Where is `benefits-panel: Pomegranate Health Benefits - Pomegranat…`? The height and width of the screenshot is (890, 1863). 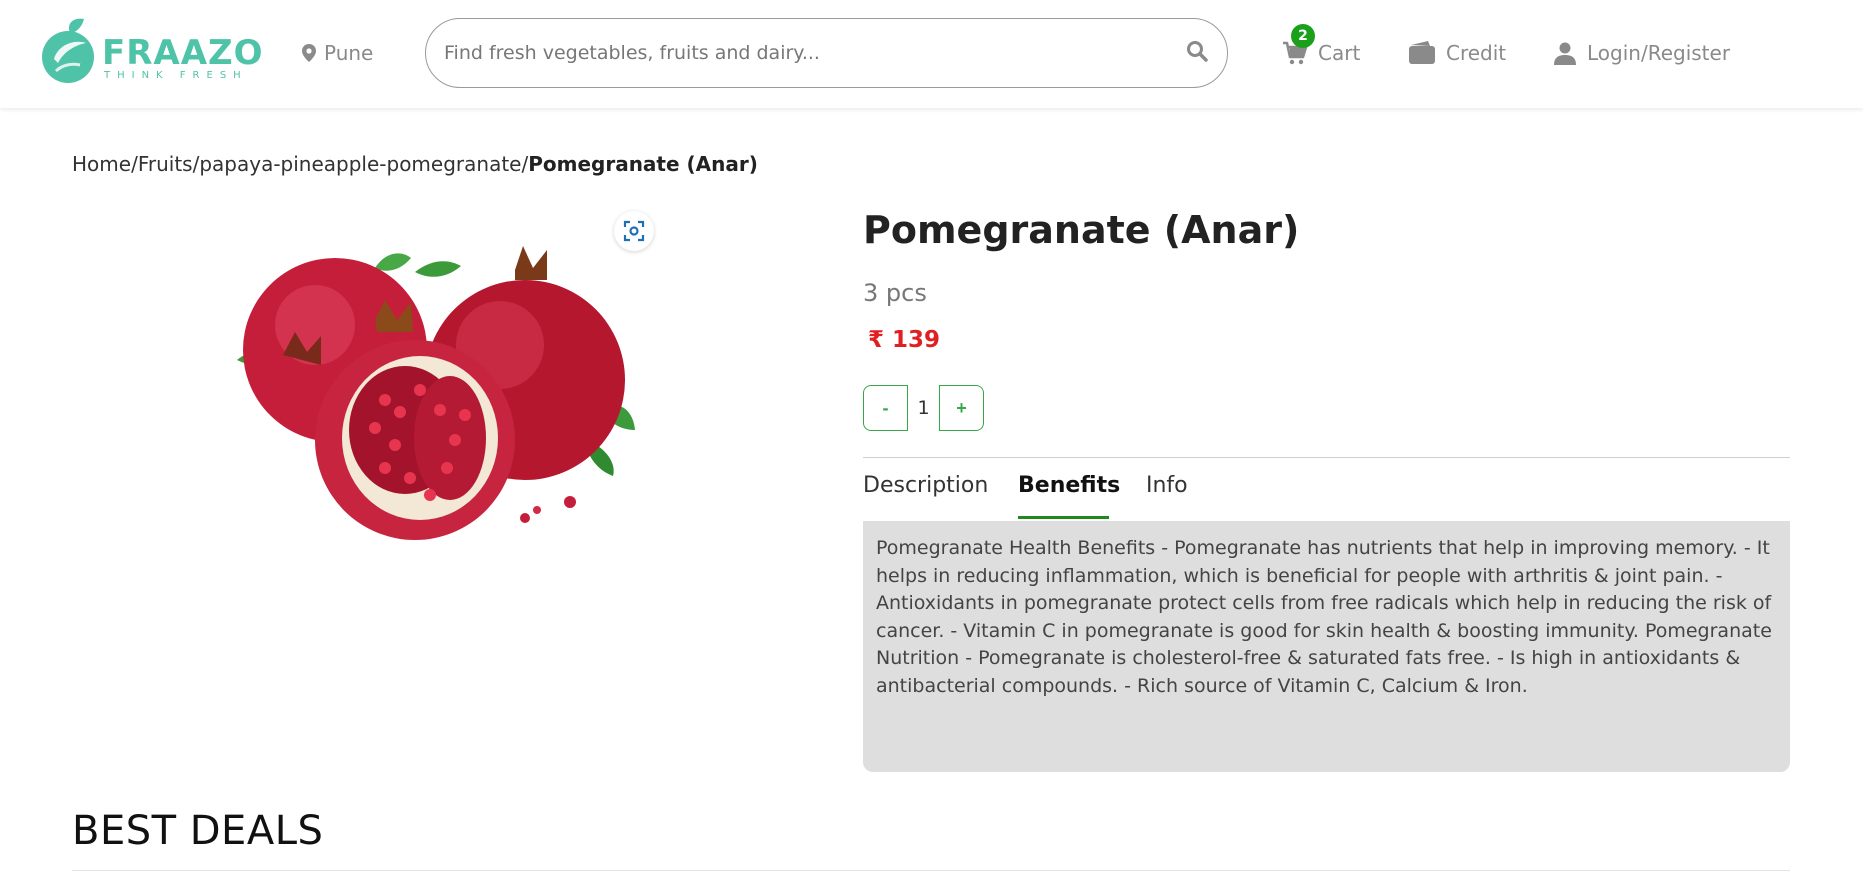
benefits-panel: Pomegranate Health Benefits - Pomegranat… is located at coordinates (1326, 646).